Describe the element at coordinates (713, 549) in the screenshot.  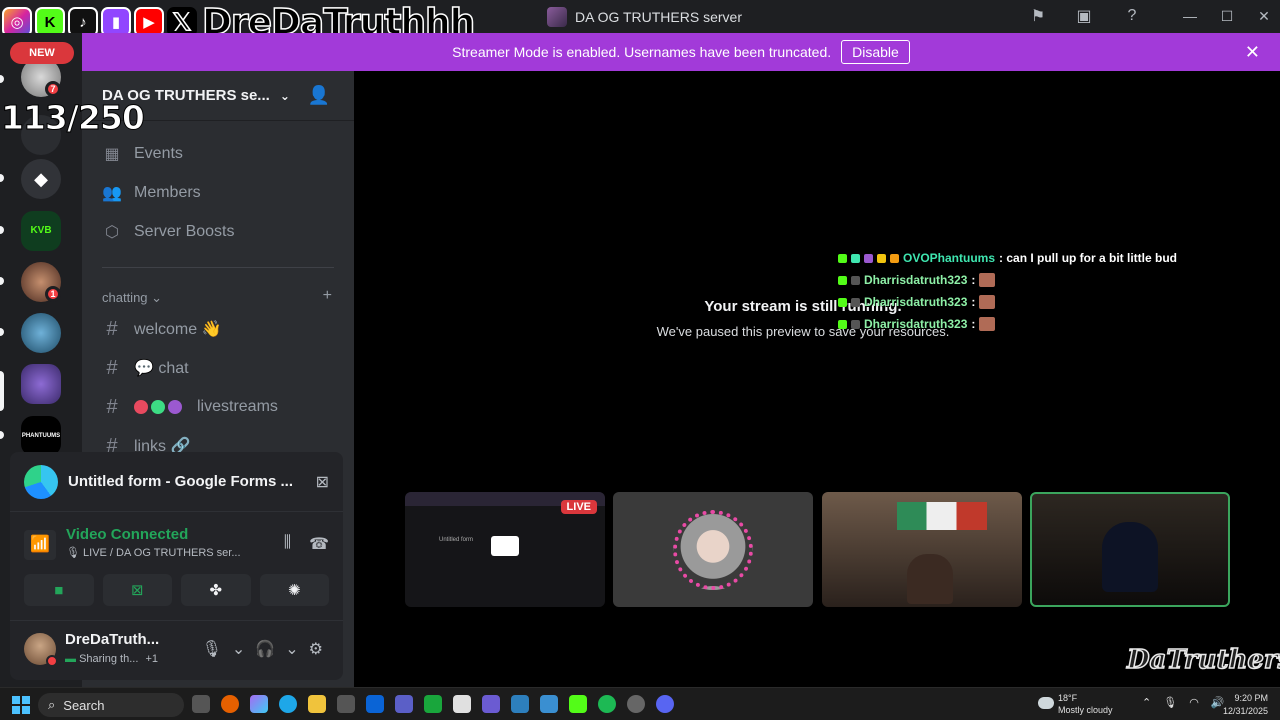
I see `stream-tile-avatar` at that location.